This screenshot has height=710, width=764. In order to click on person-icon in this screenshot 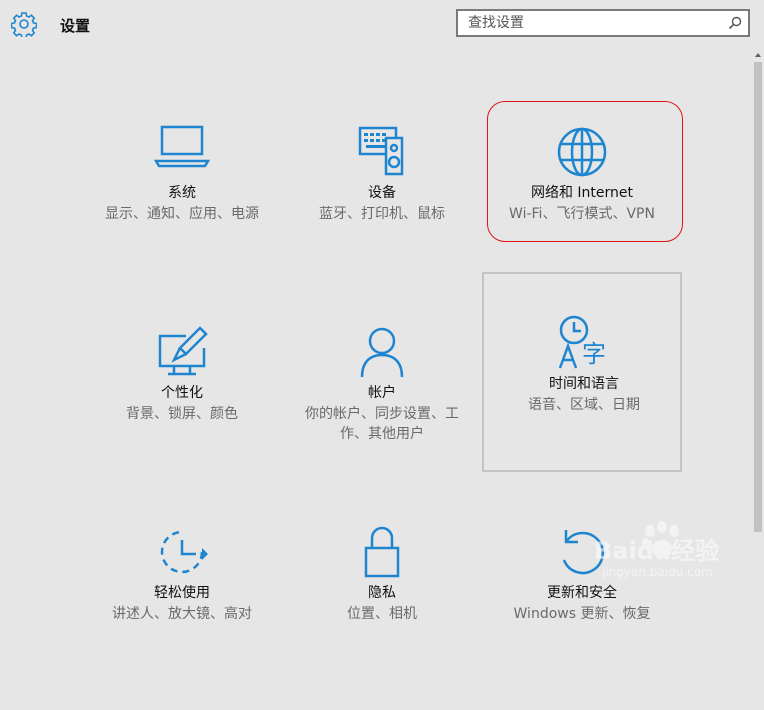, I will do `click(382, 352)`.